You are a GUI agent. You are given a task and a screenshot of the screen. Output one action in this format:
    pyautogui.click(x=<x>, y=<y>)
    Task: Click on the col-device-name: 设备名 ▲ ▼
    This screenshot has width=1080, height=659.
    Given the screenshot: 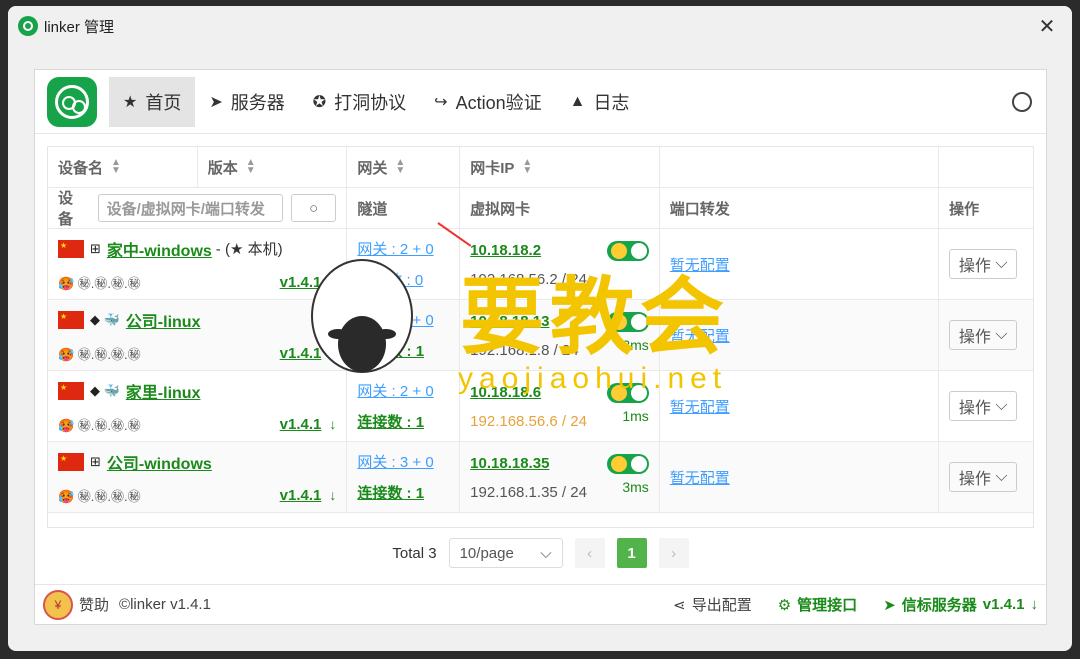 What is the action you would take?
    pyautogui.click(x=123, y=167)
    